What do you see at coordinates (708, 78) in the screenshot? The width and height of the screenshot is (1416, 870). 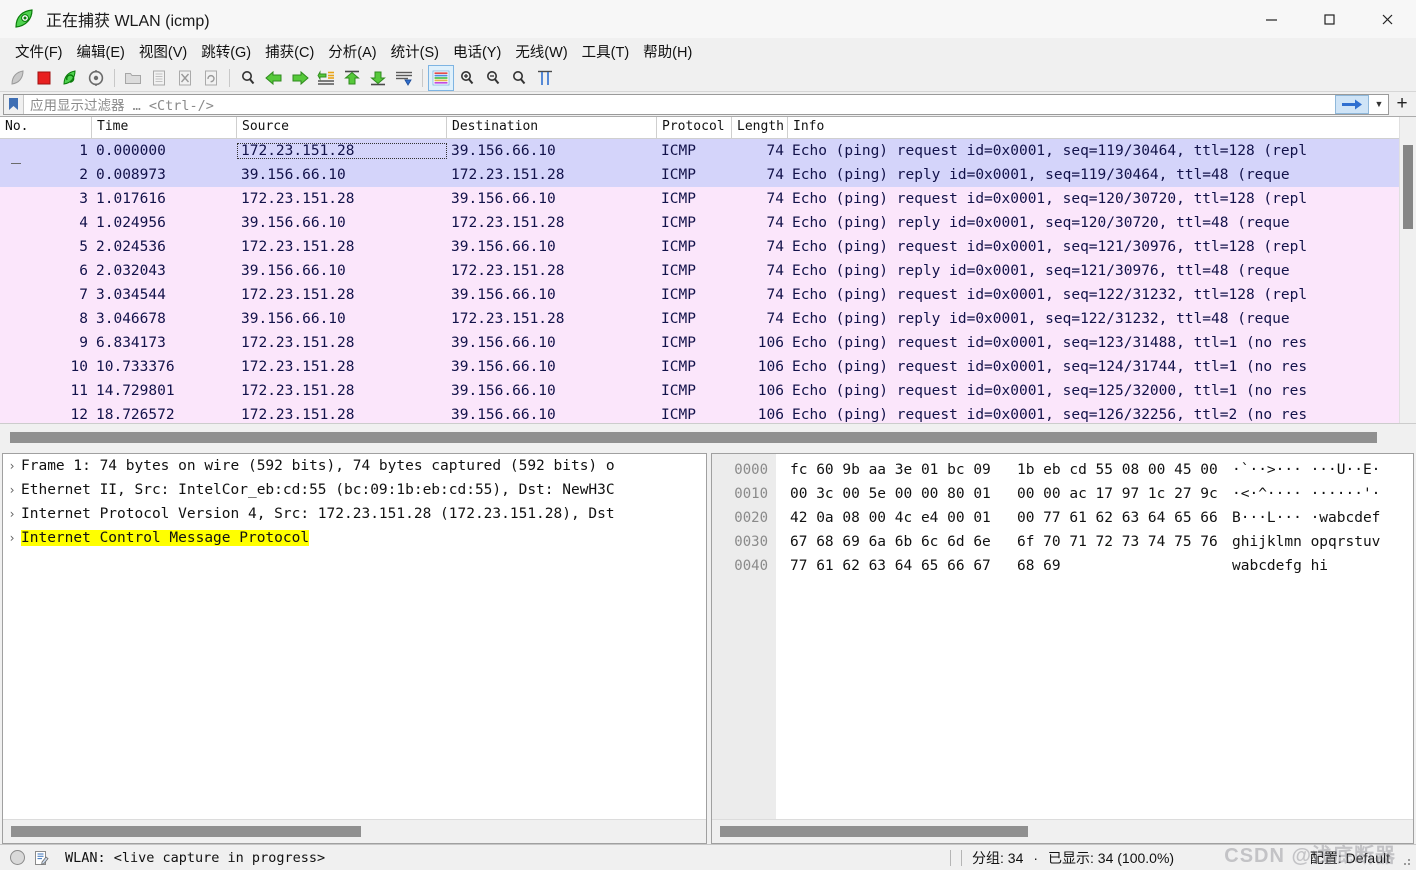 I see `main-toolbar` at bounding box center [708, 78].